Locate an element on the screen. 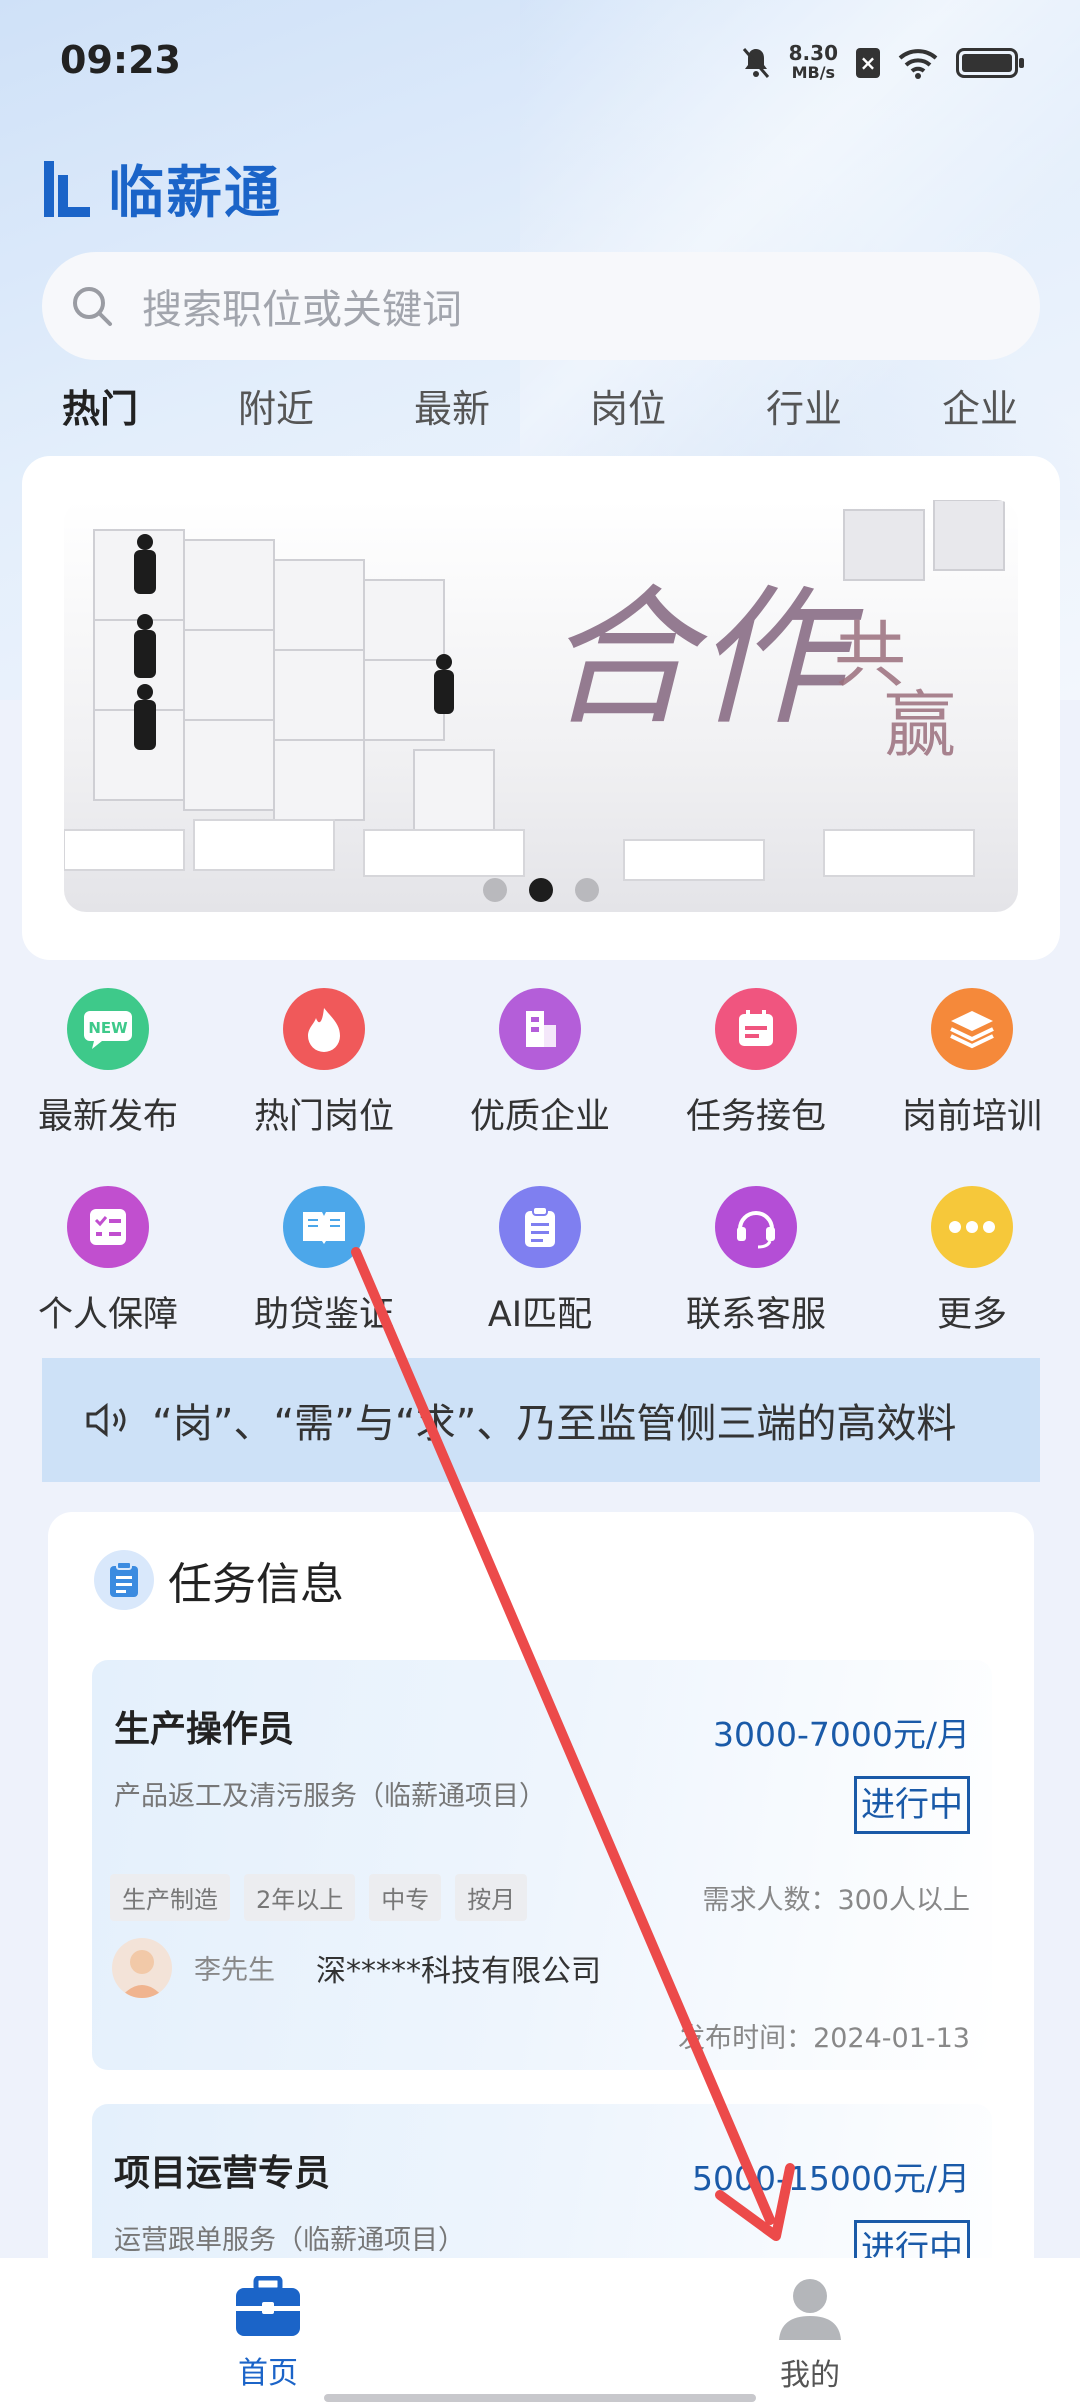 This screenshot has height=2408, width=1080. nav-profile: 我的 is located at coordinates (810, 2335).